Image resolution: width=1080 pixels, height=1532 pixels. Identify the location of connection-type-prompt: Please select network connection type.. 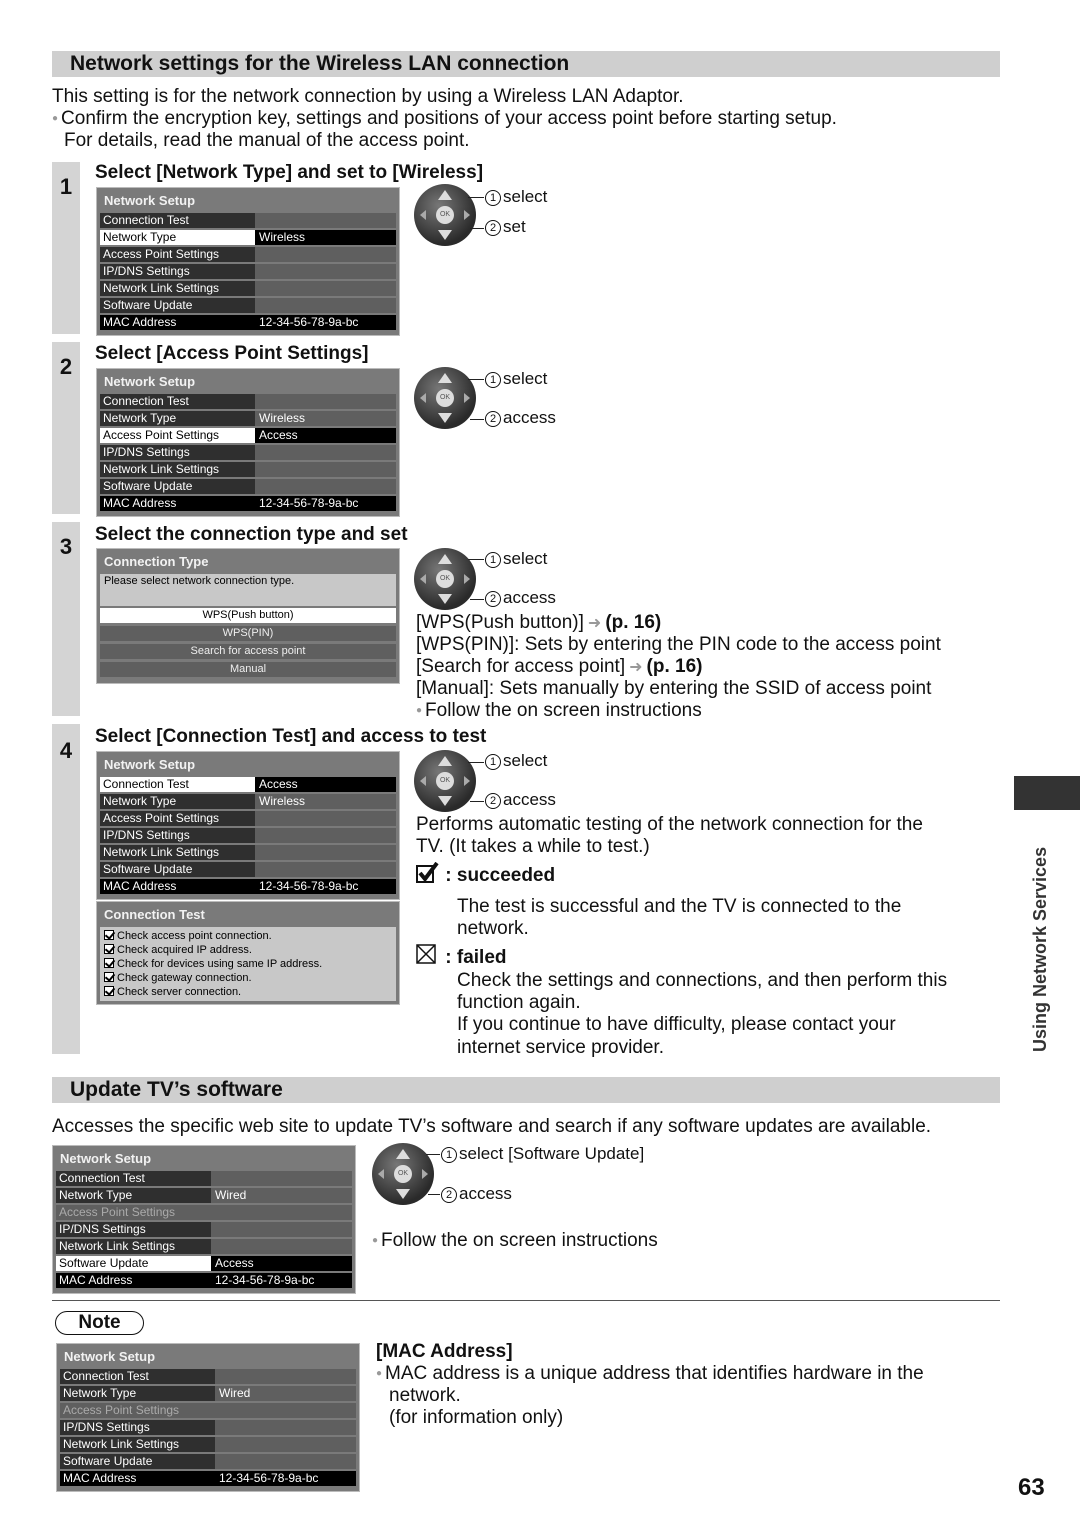
(248, 590).